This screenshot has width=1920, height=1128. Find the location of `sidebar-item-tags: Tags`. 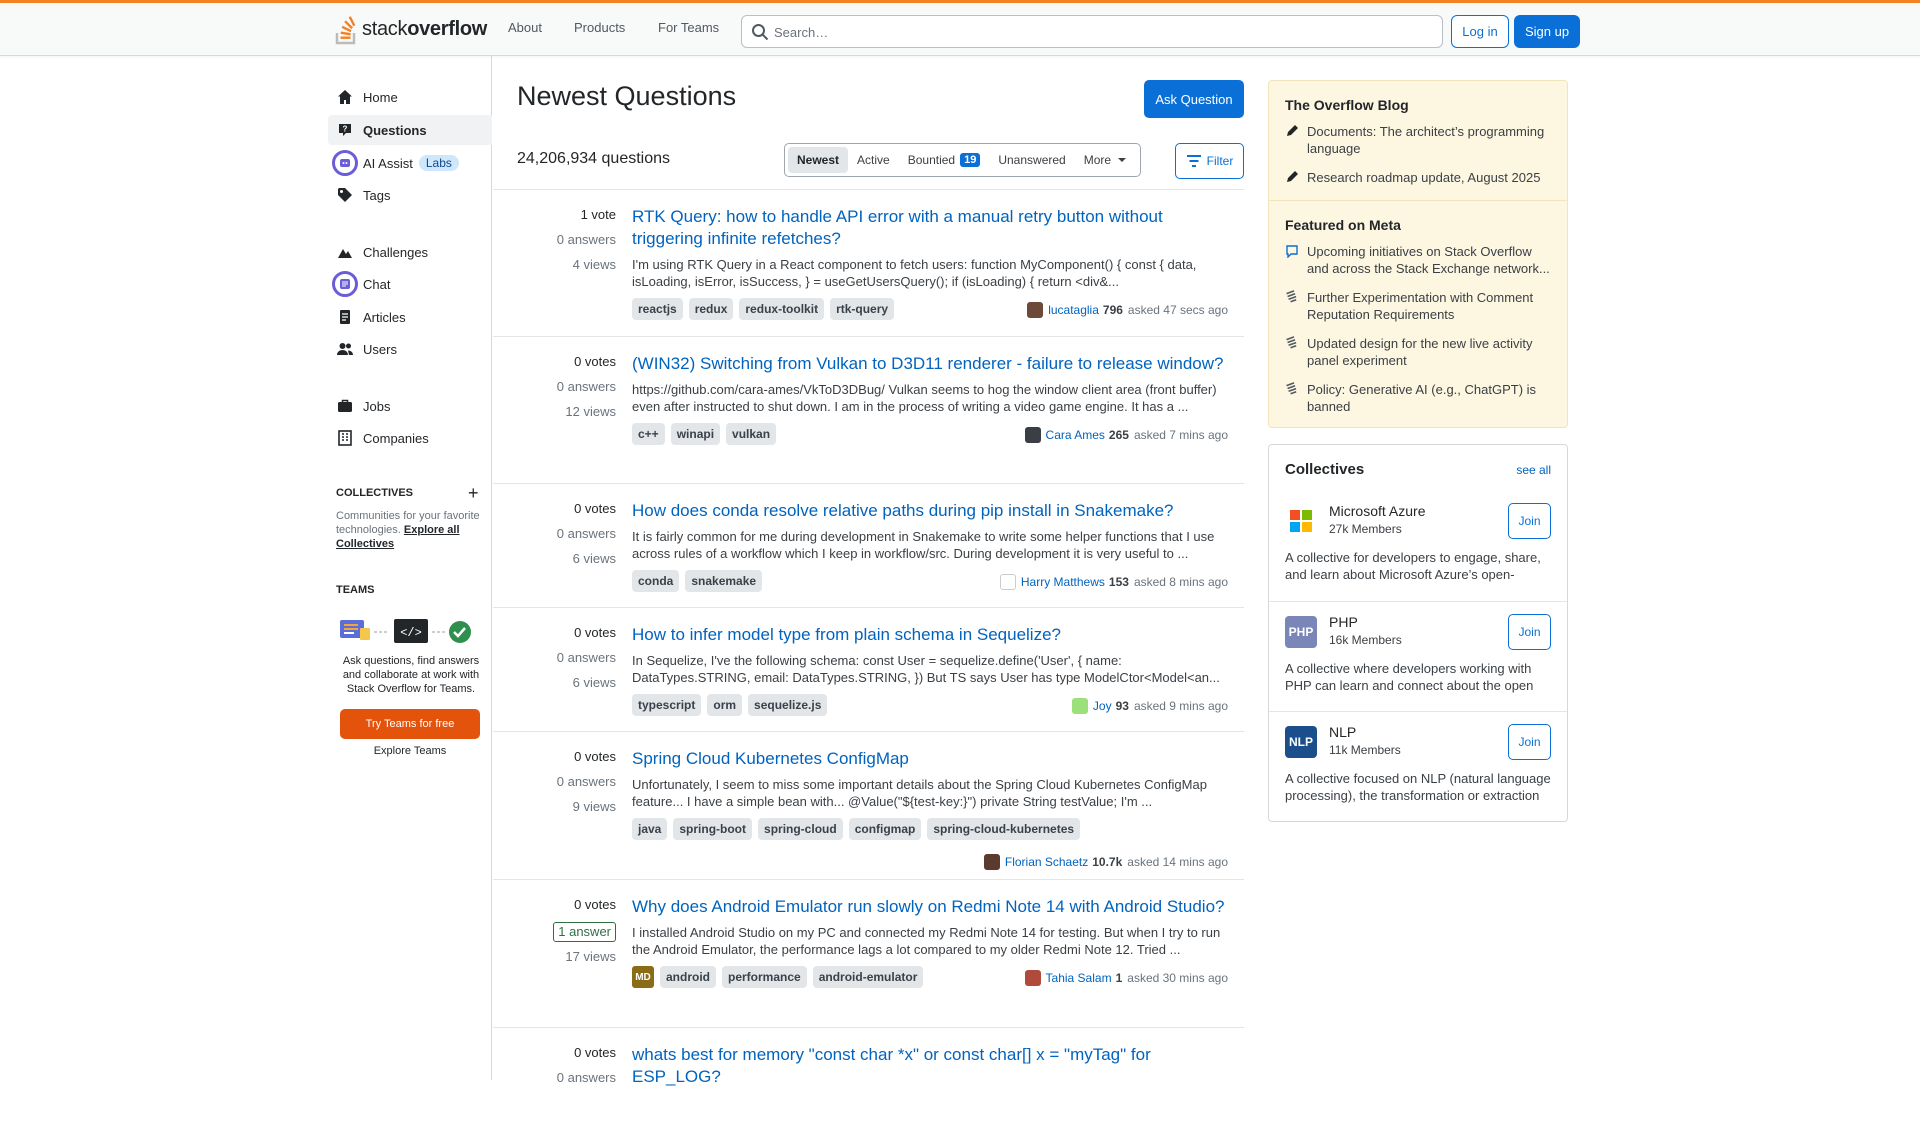

sidebar-item-tags: Tags is located at coordinates (410, 195).